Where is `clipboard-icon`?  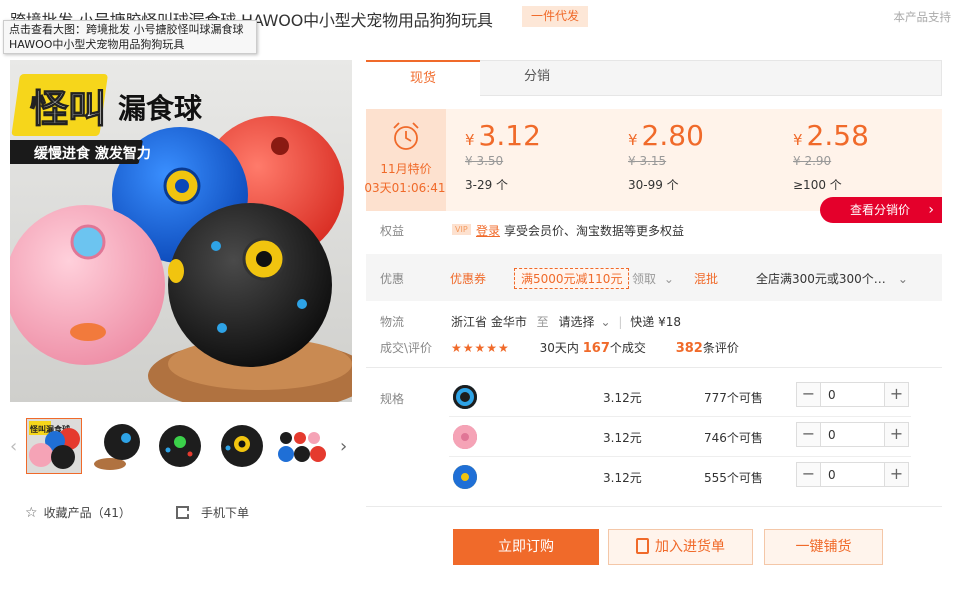
clipboard-icon is located at coordinates (642, 546).